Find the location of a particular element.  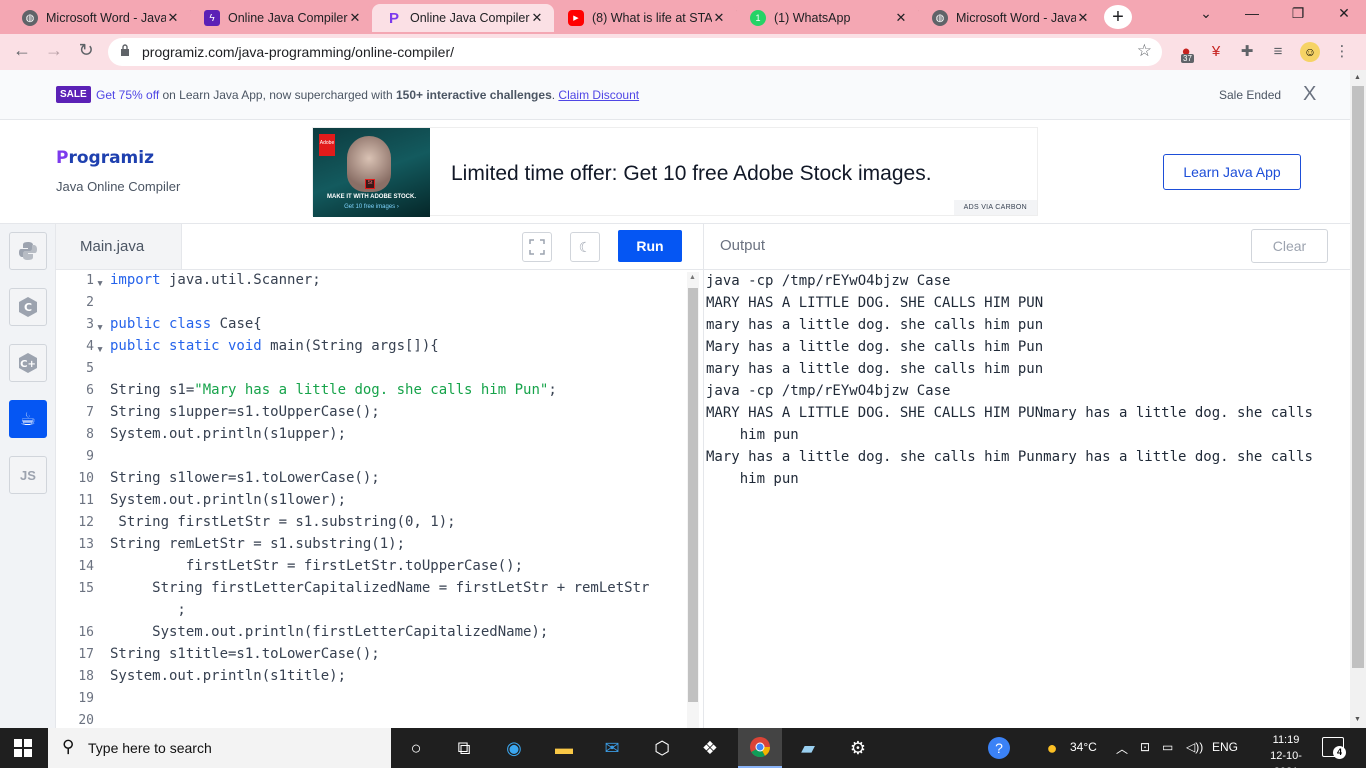

clock: 11:19 12-10-2021 is located at coordinates (1286, 750).